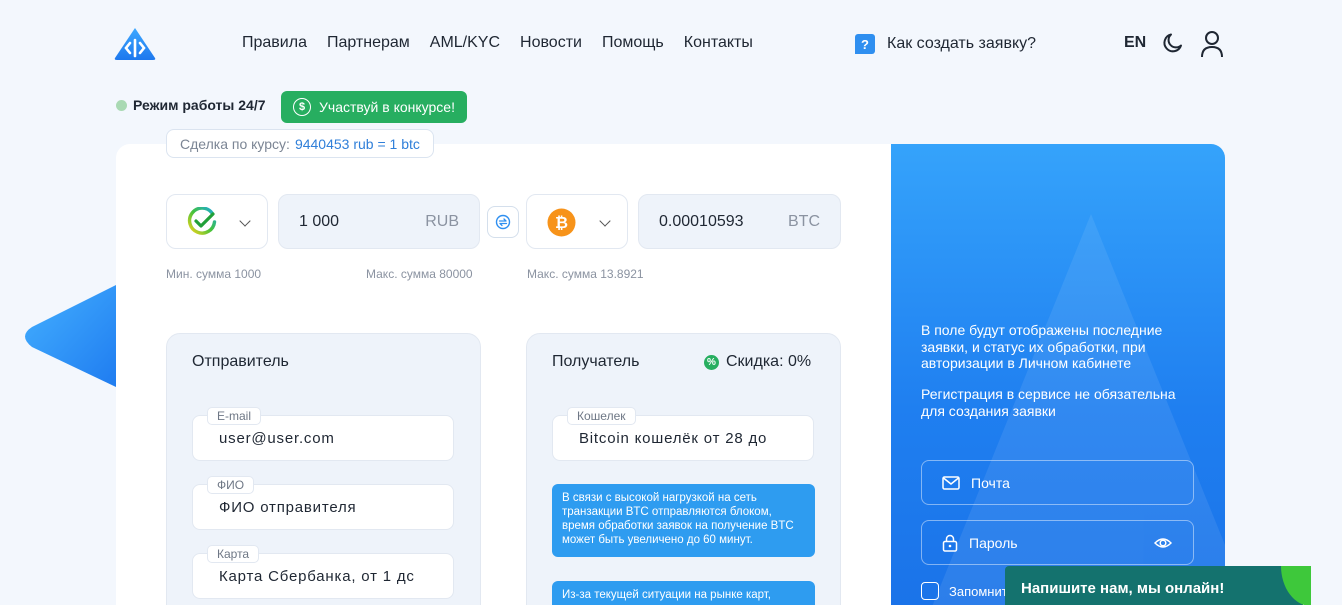 The width and height of the screenshot is (1342, 605). What do you see at coordinates (718, 43) in the screenshot?
I see `nav-contacts: Контакты` at bounding box center [718, 43].